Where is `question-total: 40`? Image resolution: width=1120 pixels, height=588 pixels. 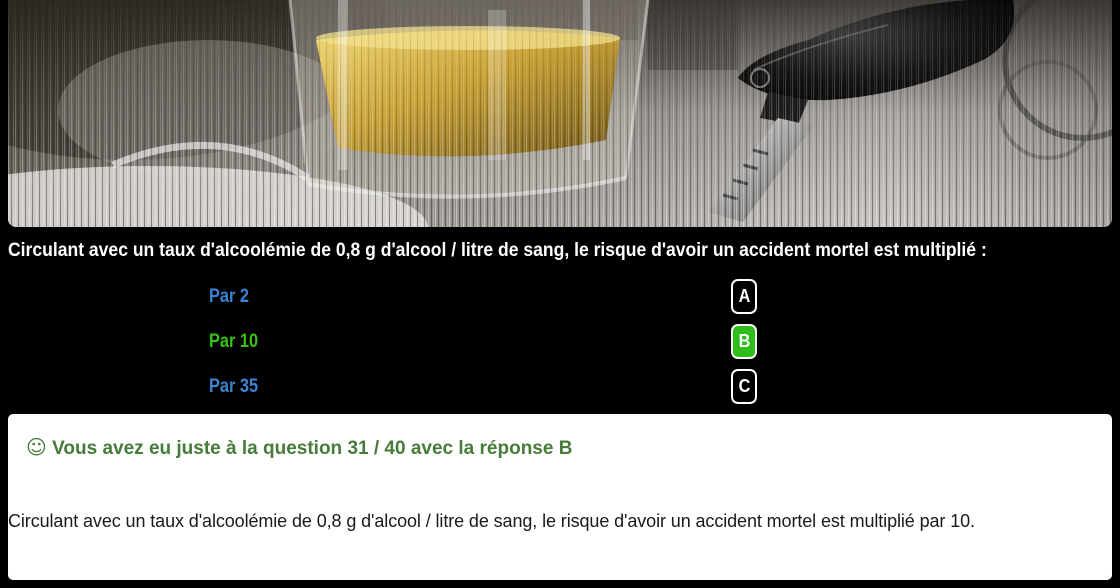 question-total: 40 is located at coordinates (395, 448).